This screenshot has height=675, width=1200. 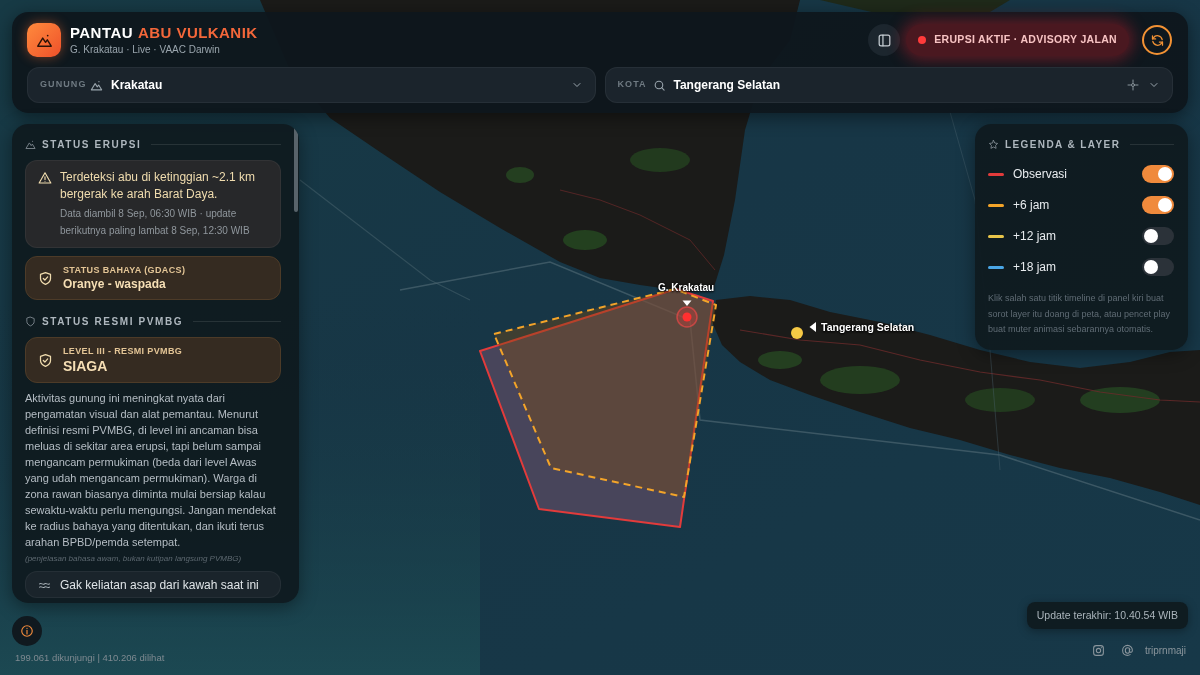 What do you see at coordinates (888, 85) in the screenshot?
I see `city-search-field: KOTA Tangerang Selatan` at bounding box center [888, 85].